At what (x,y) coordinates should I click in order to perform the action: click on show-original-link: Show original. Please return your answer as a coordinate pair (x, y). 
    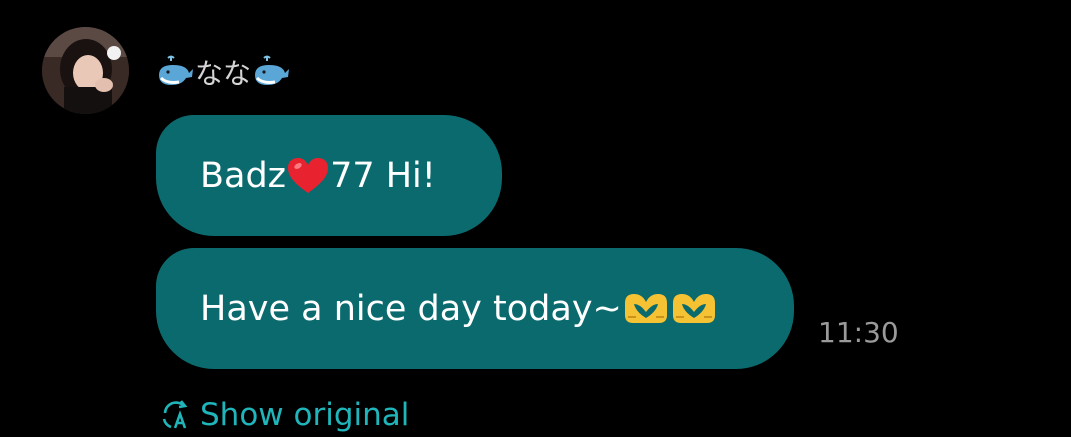
    Looking at the image, I should click on (284, 415).